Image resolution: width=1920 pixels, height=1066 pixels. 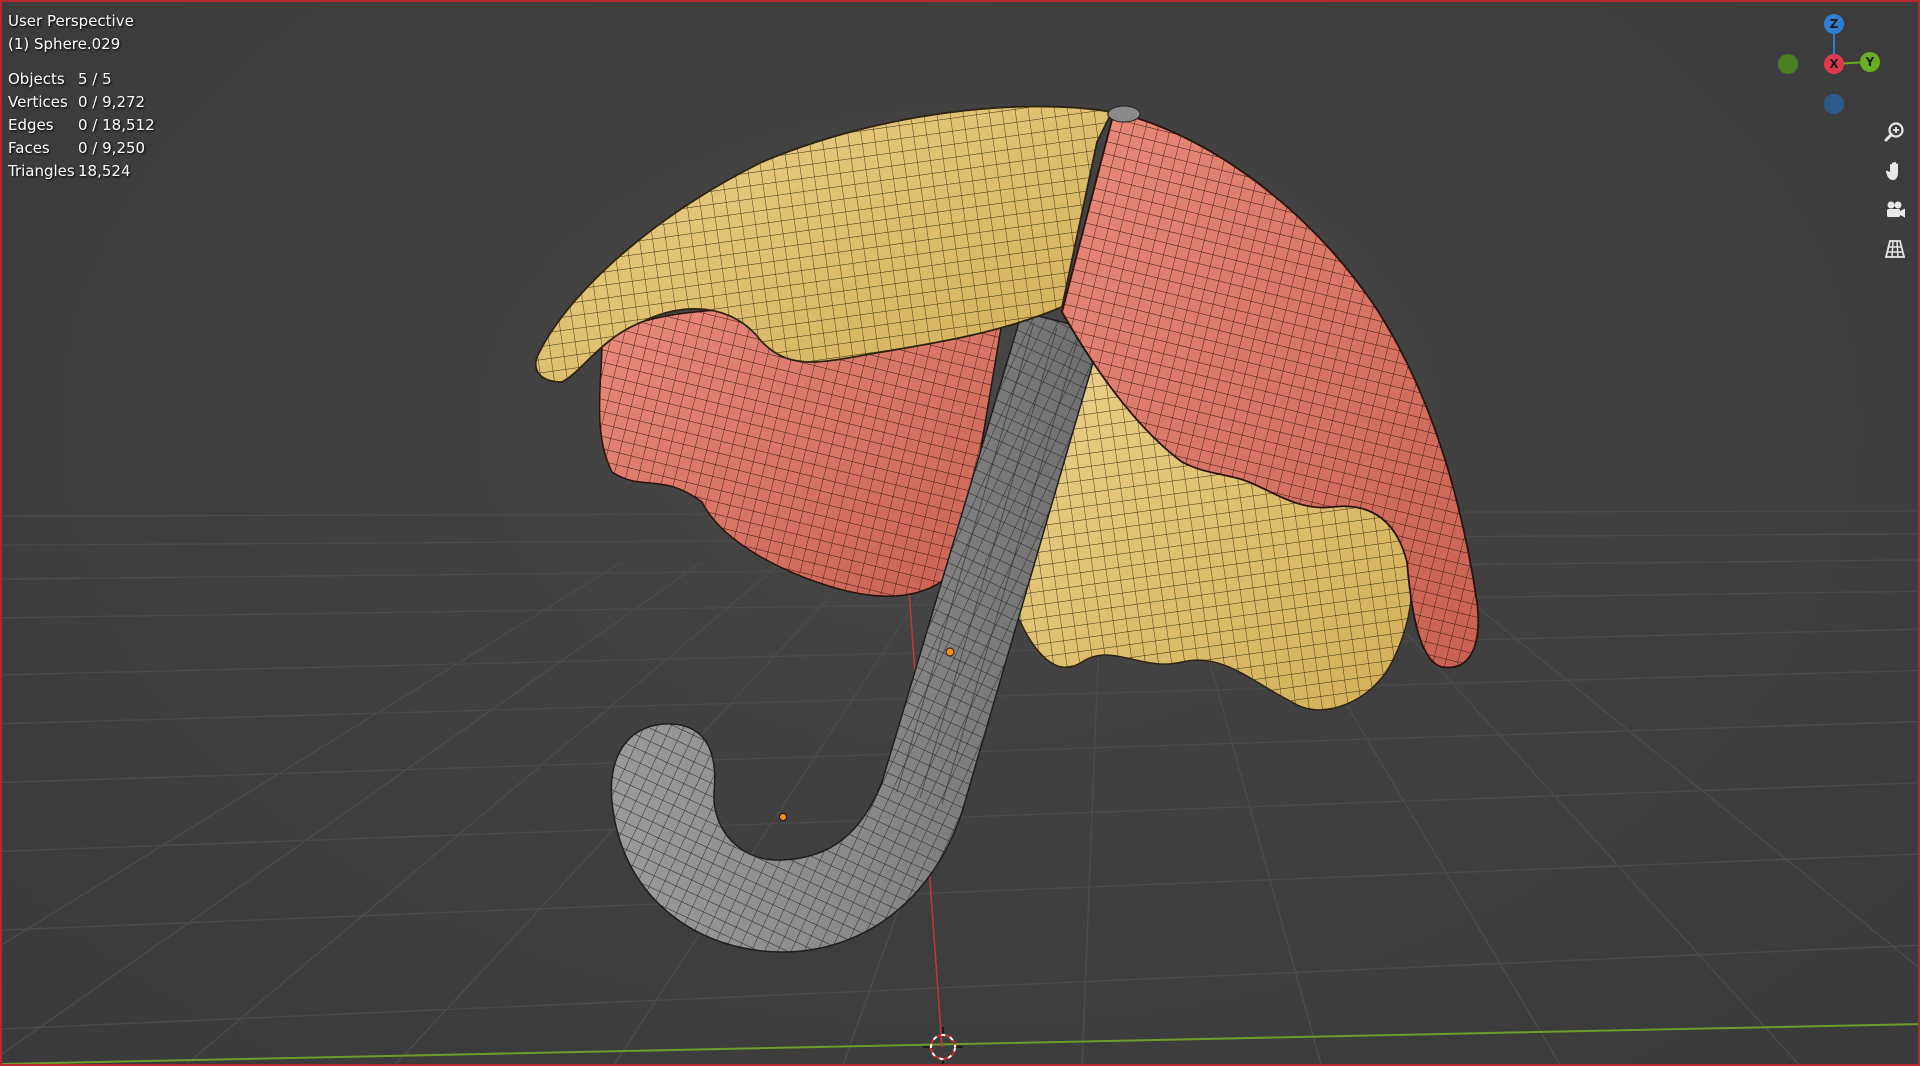 I want to click on stat-row-triangles: Triangles 18,524, so click(x=81, y=171).